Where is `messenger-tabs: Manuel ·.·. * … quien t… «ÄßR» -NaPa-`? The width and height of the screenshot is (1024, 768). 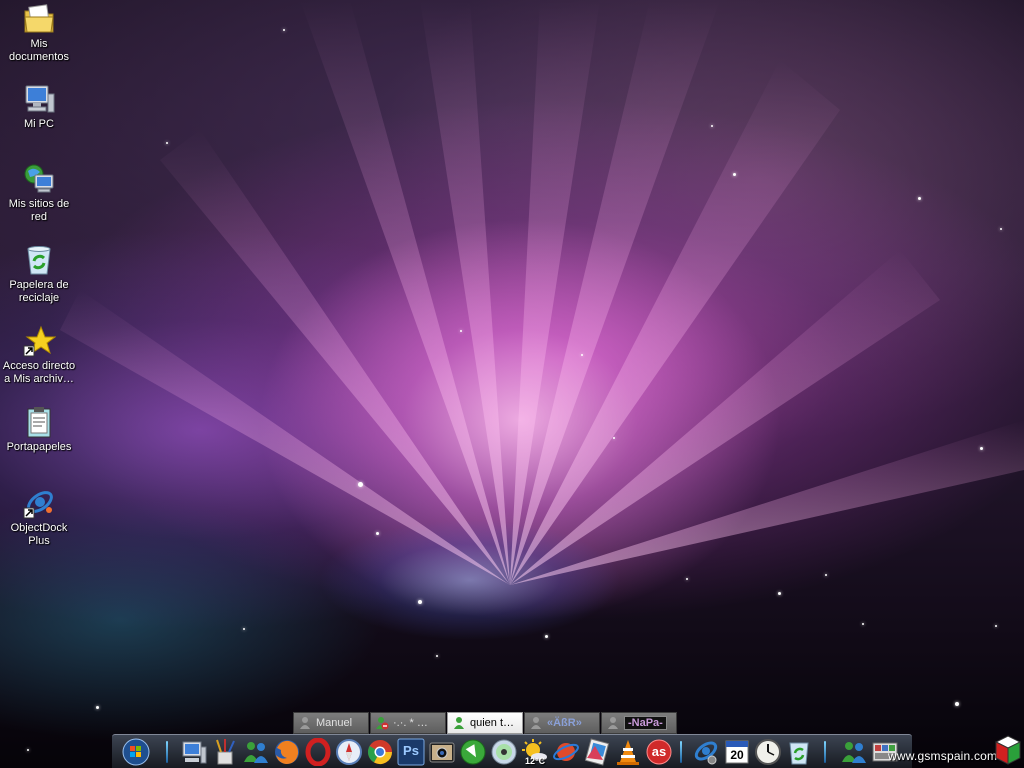 messenger-tabs: Manuel ·.·. * … quien t… «ÄßR» -NaPa- is located at coordinates (485, 723).